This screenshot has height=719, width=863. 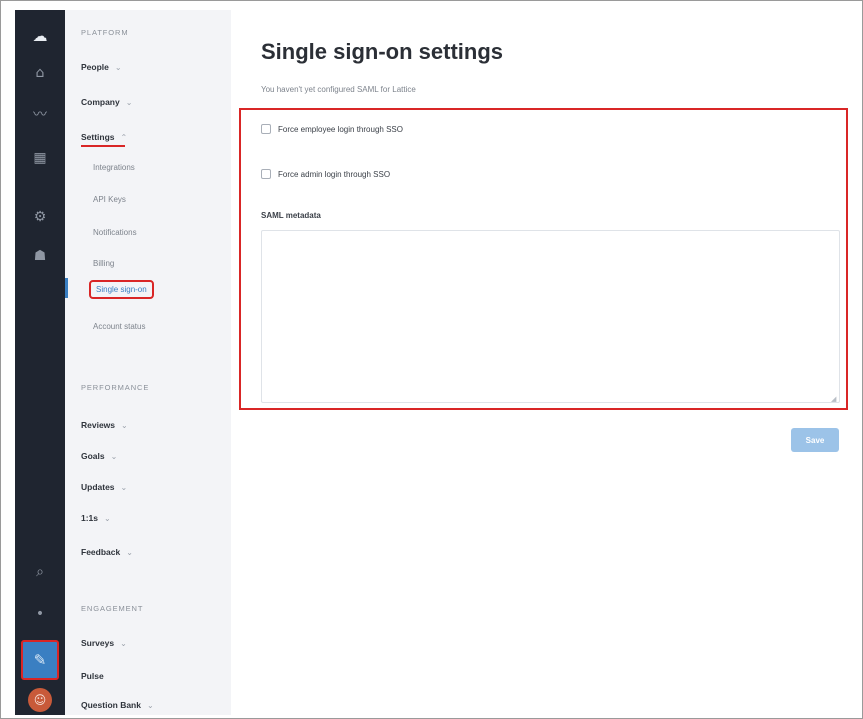 What do you see at coordinates (833, 399) in the screenshot?
I see `resize-handle-icon: ◢` at bounding box center [833, 399].